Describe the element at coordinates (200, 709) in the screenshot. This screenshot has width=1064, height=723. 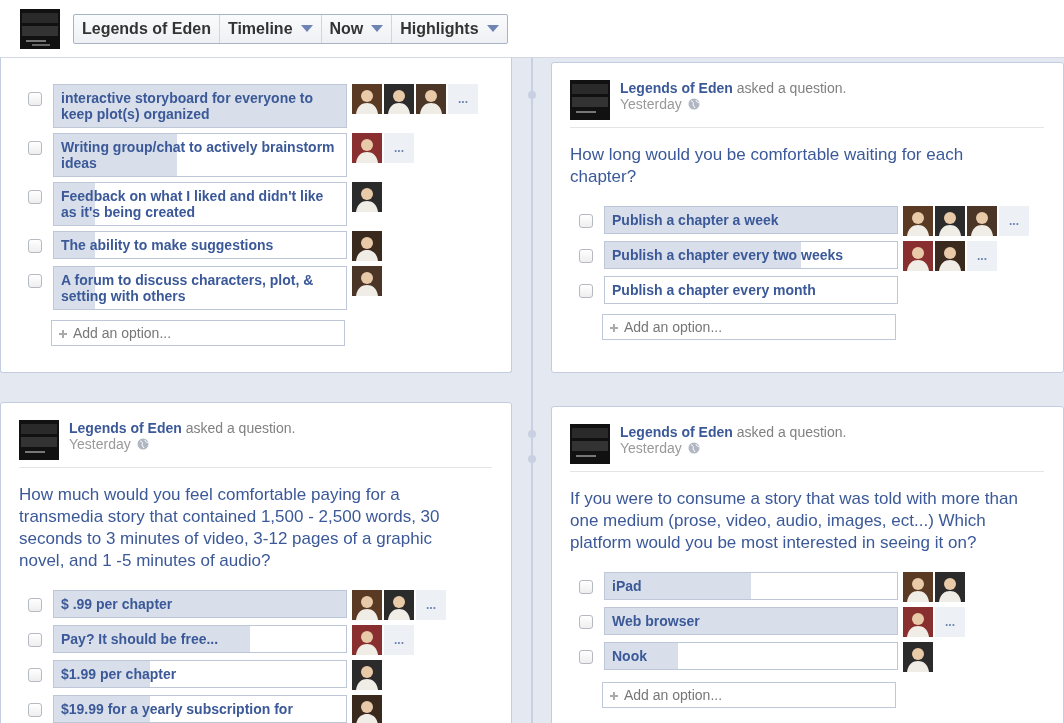
I see `poll-option: $19.99 for a yearly subscription for` at that location.